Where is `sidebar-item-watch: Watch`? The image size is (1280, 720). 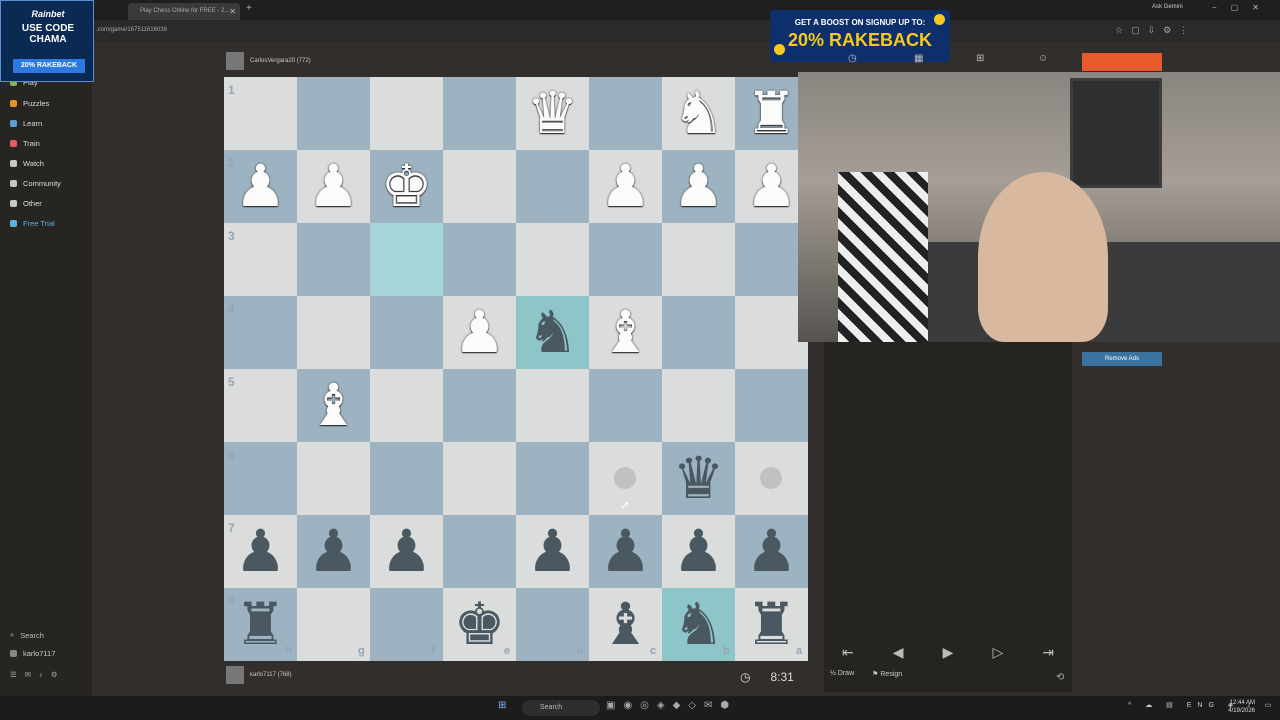 sidebar-item-watch: Watch is located at coordinates (27, 163).